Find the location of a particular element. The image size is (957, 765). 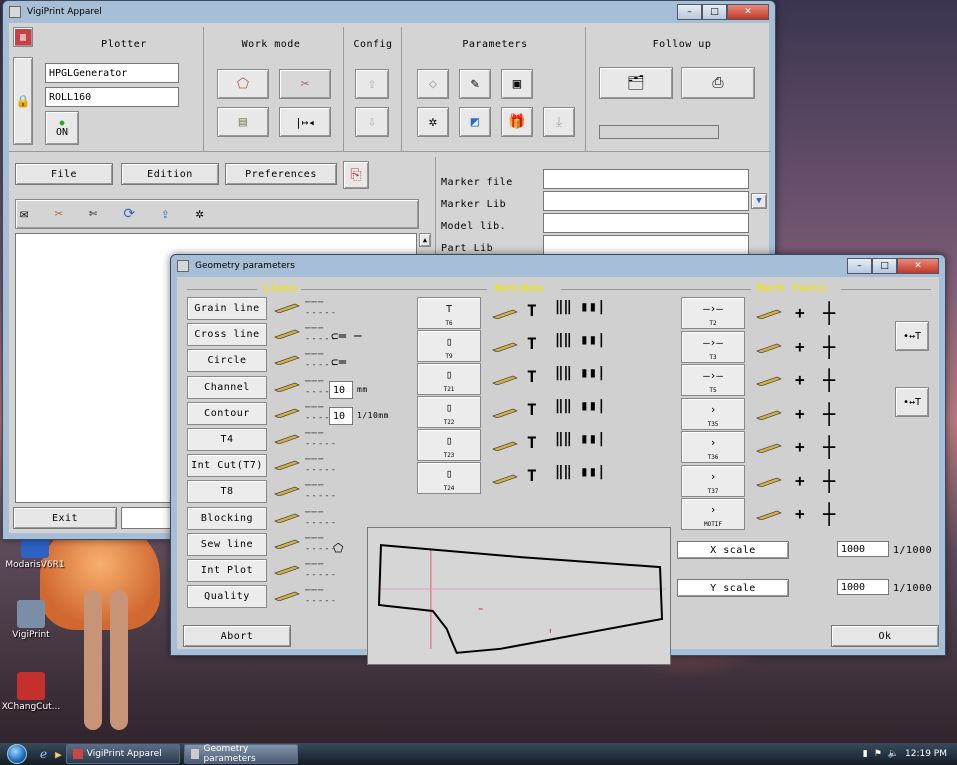

notch-tool-button: ▯ T9 is located at coordinates (449, 346).